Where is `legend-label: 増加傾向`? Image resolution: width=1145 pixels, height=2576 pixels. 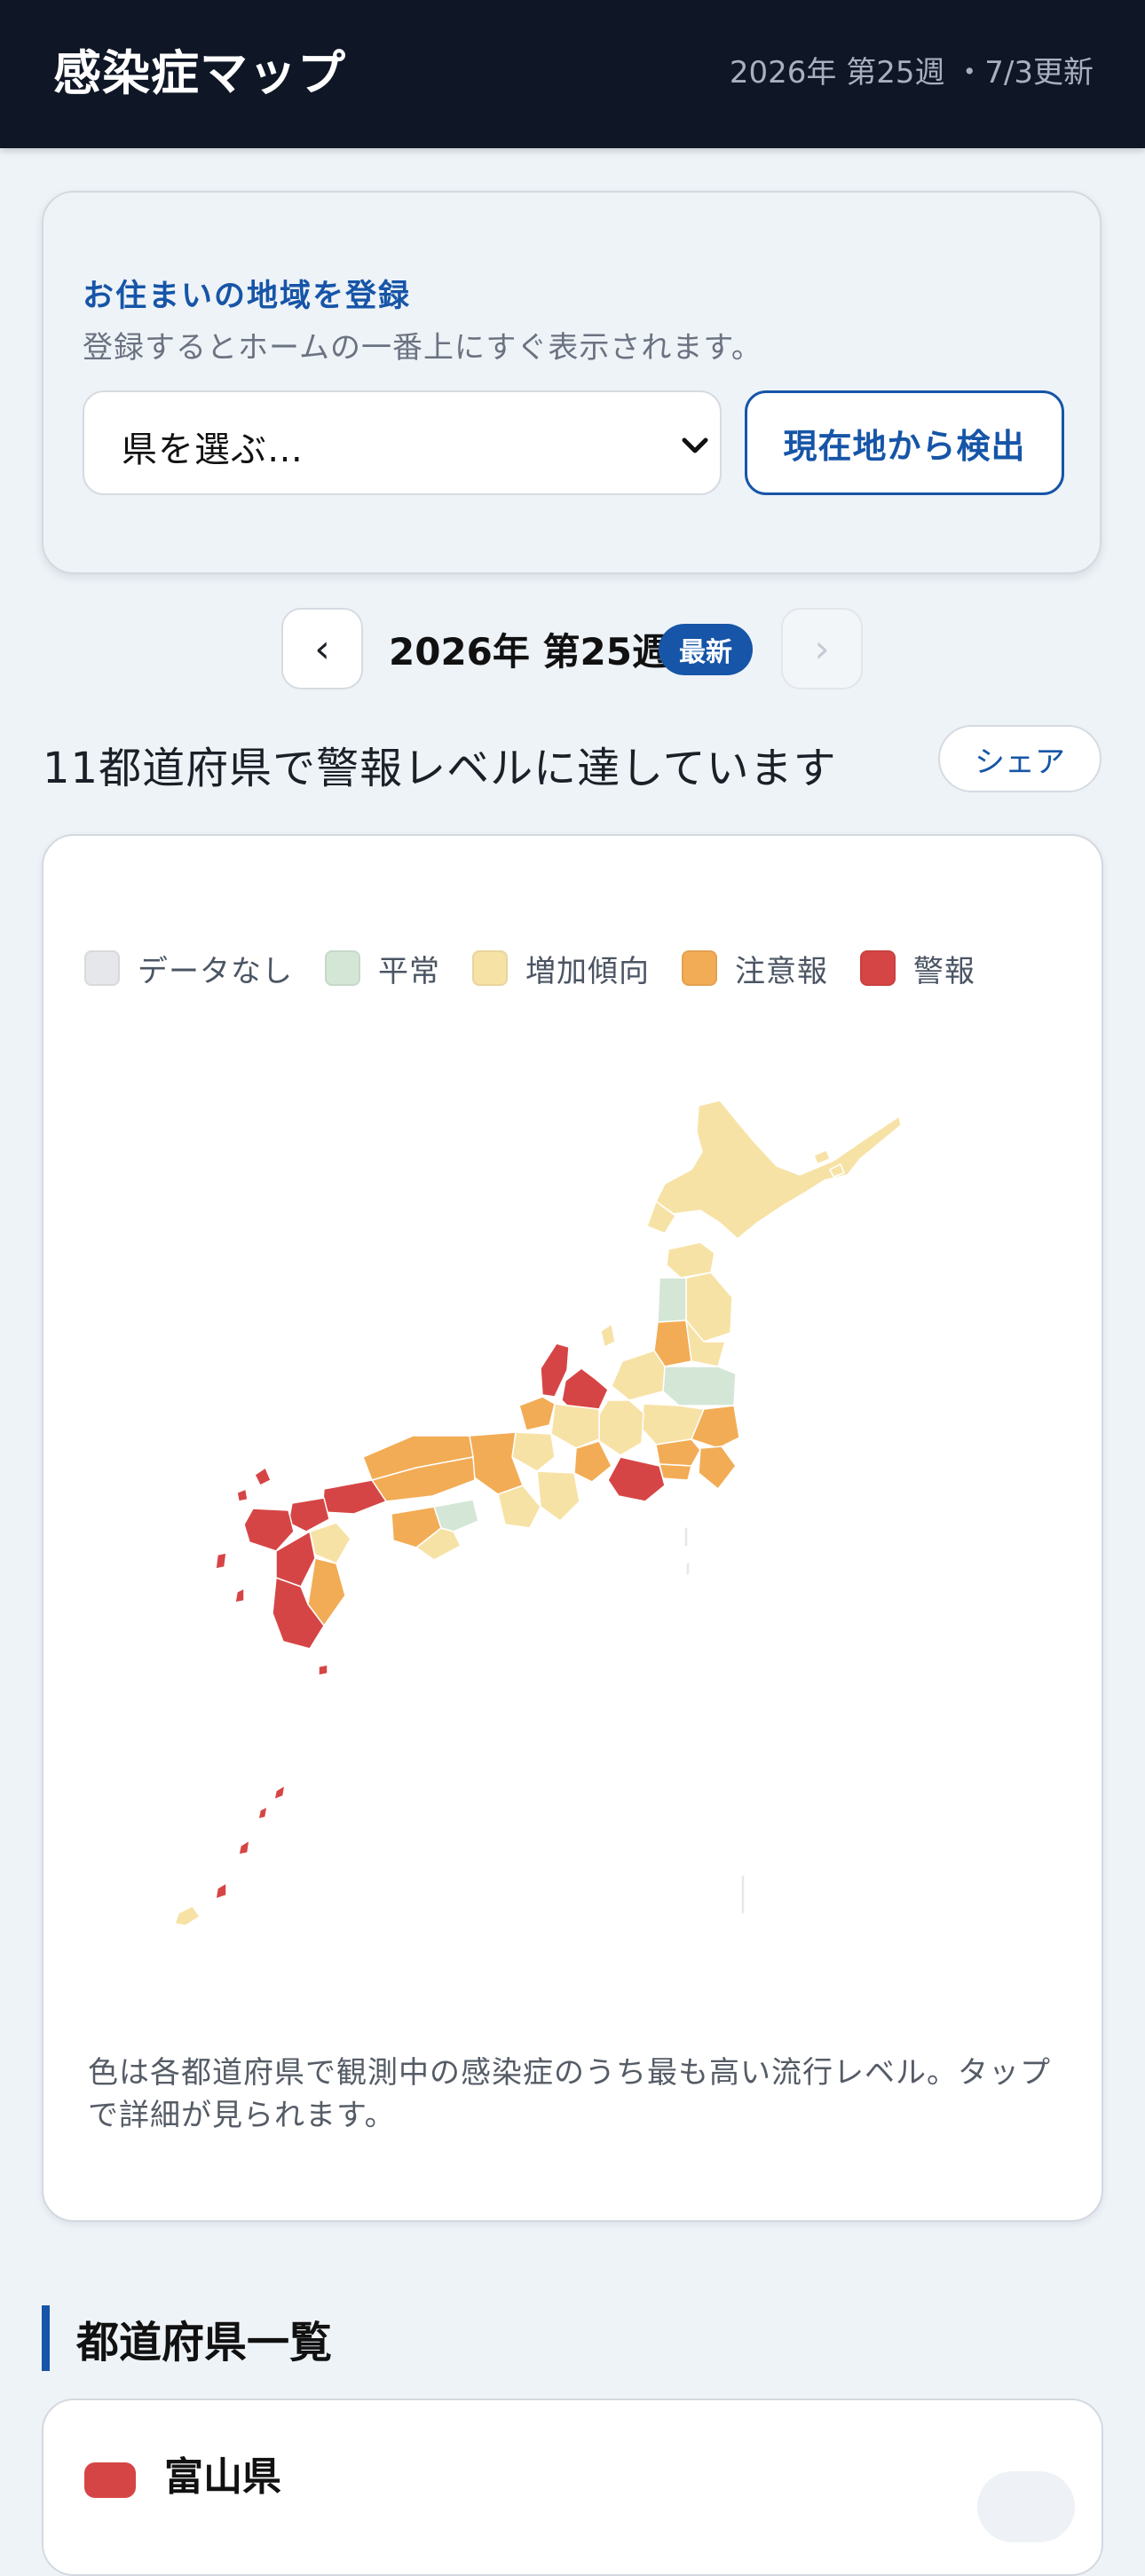 legend-label: 増加傾向 is located at coordinates (587, 971).